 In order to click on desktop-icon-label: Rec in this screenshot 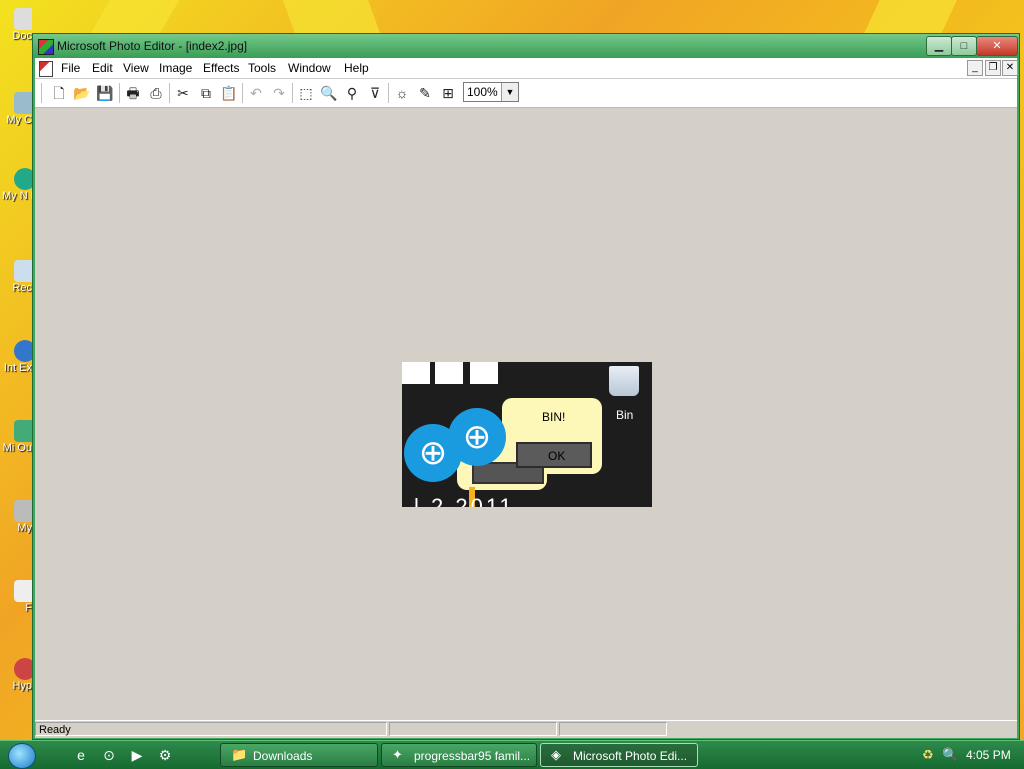, I will do `click(22, 288)`.